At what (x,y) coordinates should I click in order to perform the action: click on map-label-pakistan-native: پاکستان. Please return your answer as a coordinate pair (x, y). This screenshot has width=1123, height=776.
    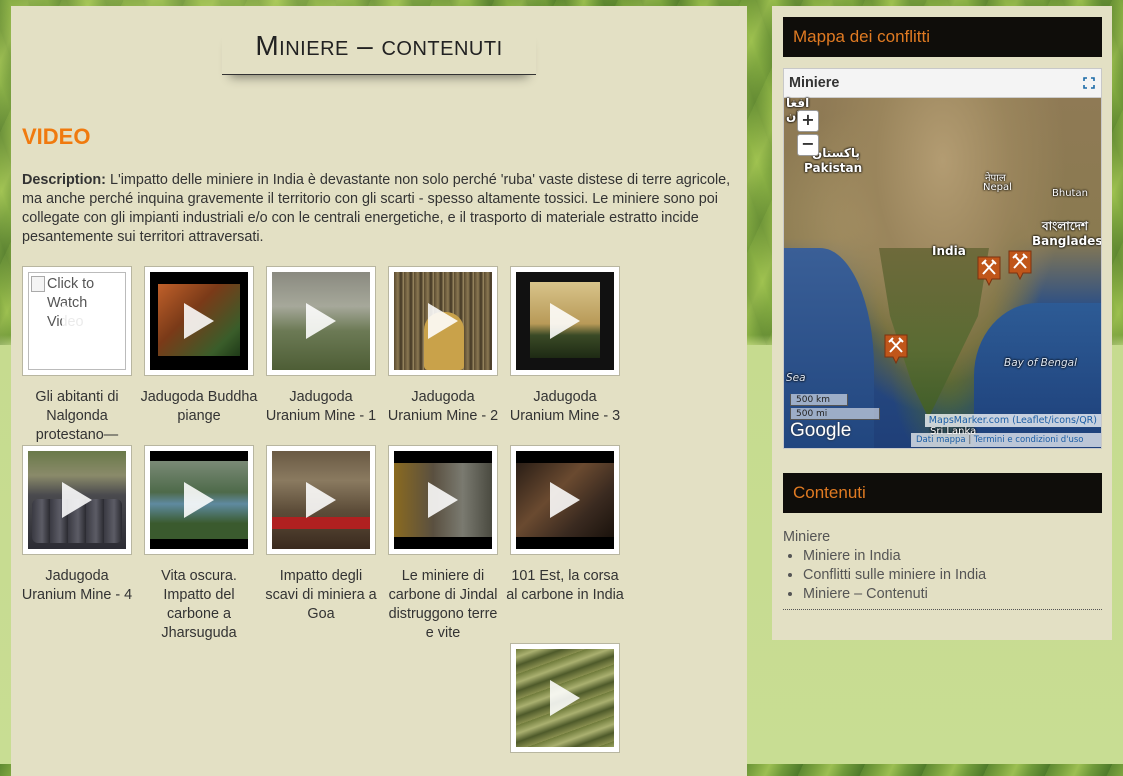
    Looking at the image, I should click on (836, 153).